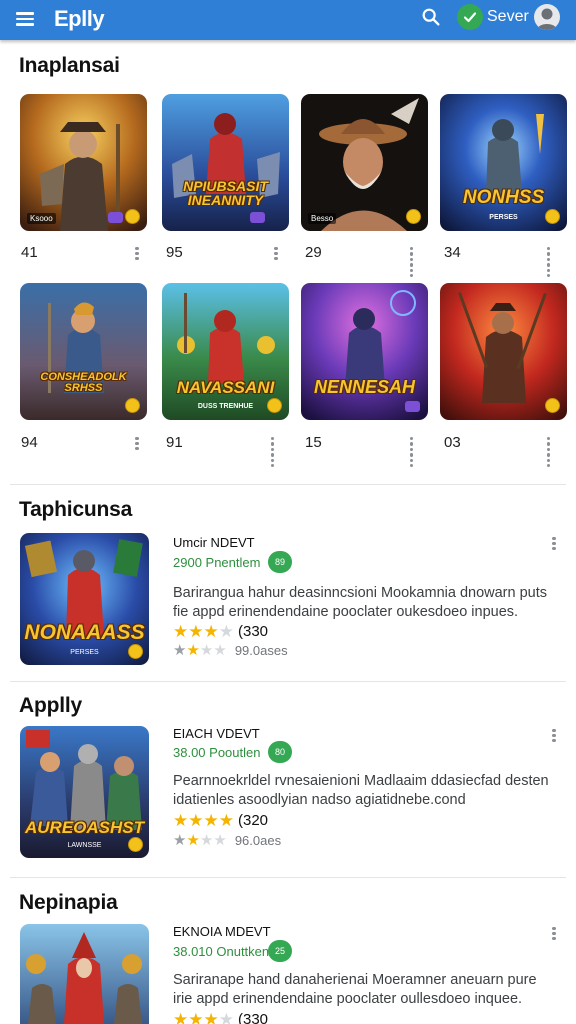 The width and height of the screenshot is (576, 1024). I want to click on game-logo: NONAAASS, so click(84, 632).